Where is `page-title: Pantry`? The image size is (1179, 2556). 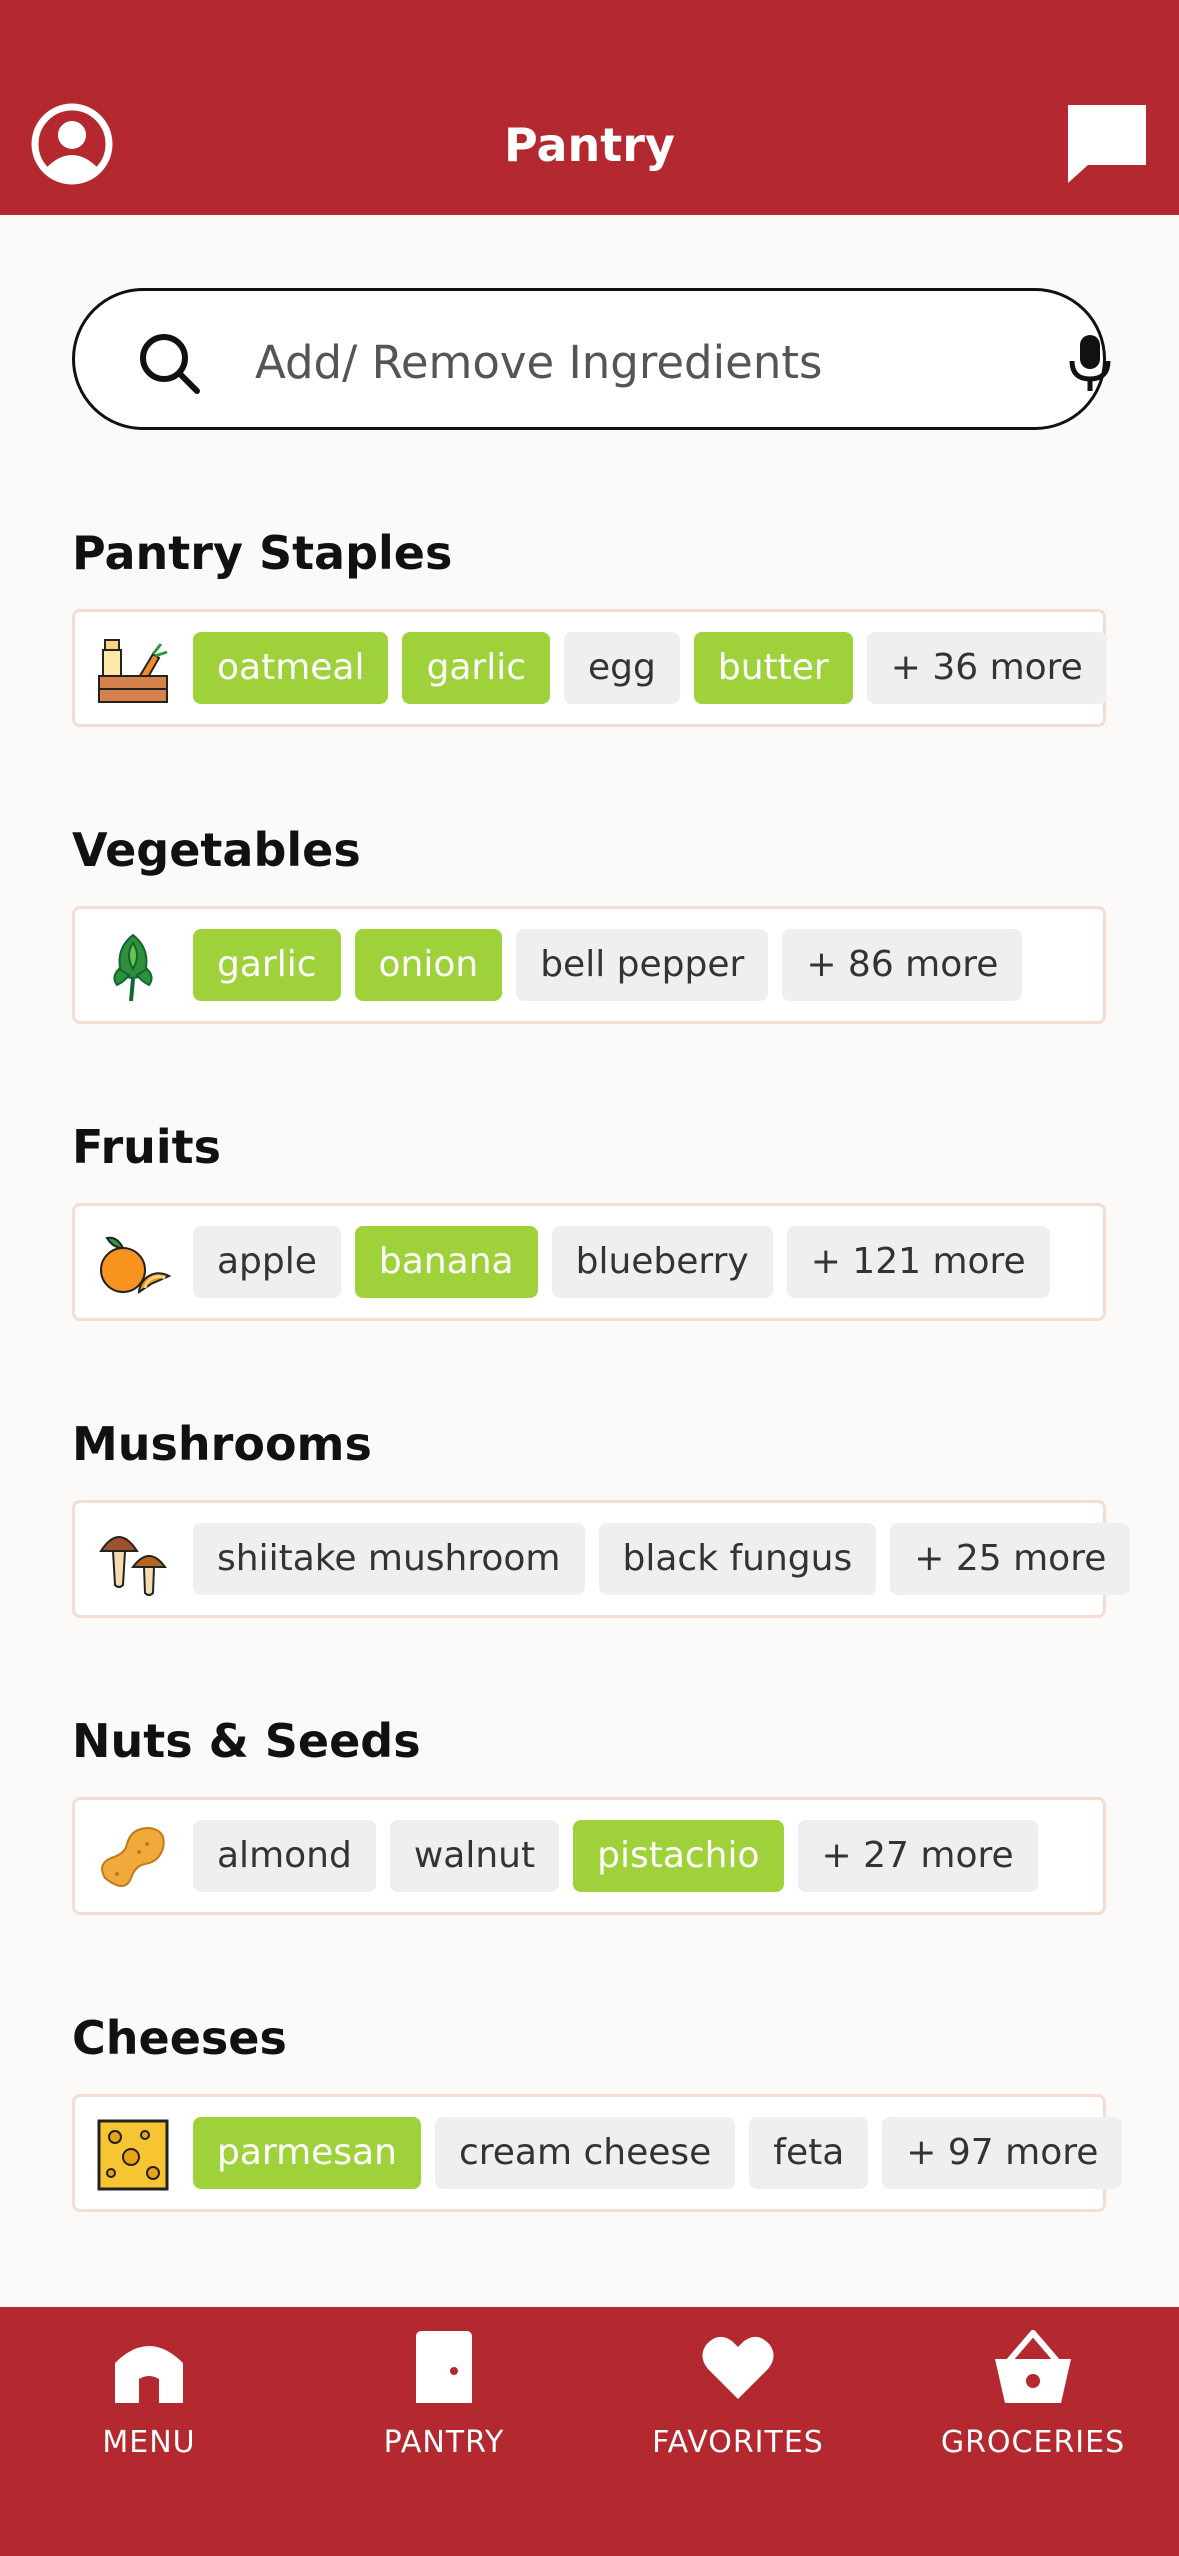 page-title: Pantry is located at coordinates (589, 145).